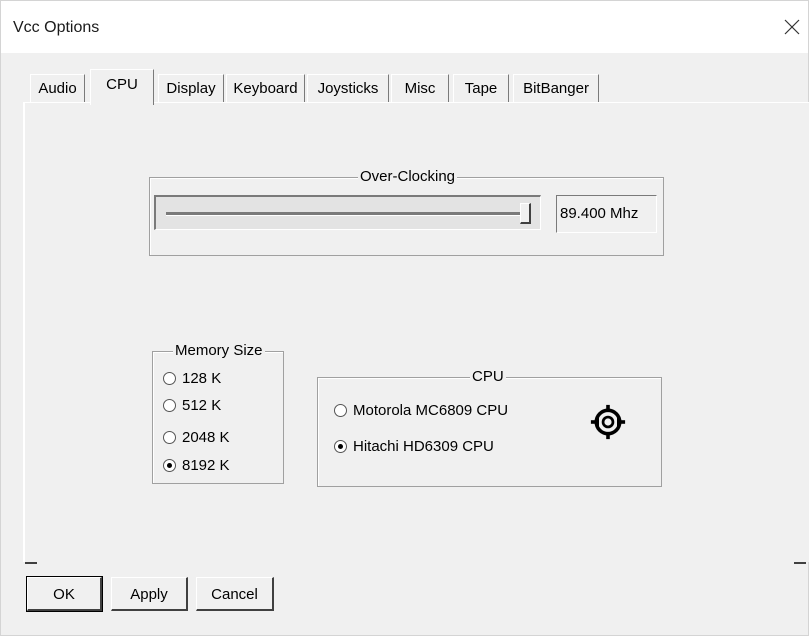 The width and height of the screenshot is (809, 636). I want to click on cancel-button: Cancel, so click(235, 594).